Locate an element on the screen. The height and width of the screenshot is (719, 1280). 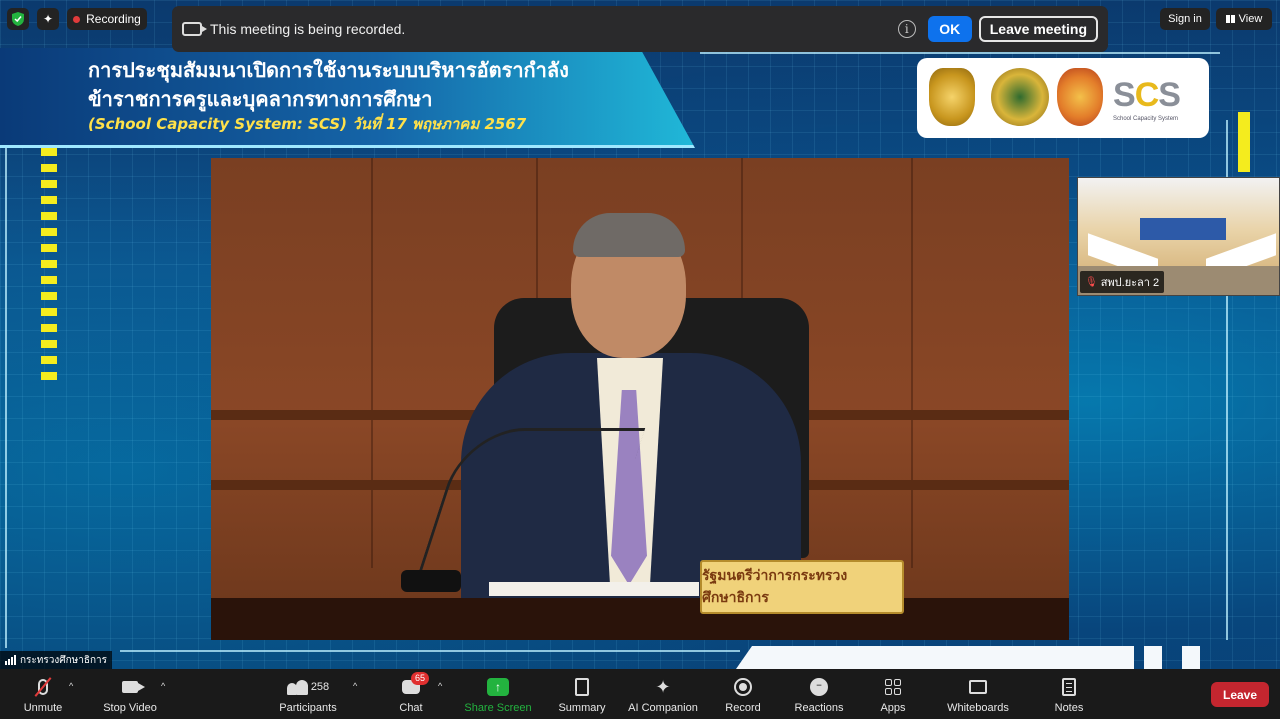
frame-line-bottom is located at coordinates (430, 651).